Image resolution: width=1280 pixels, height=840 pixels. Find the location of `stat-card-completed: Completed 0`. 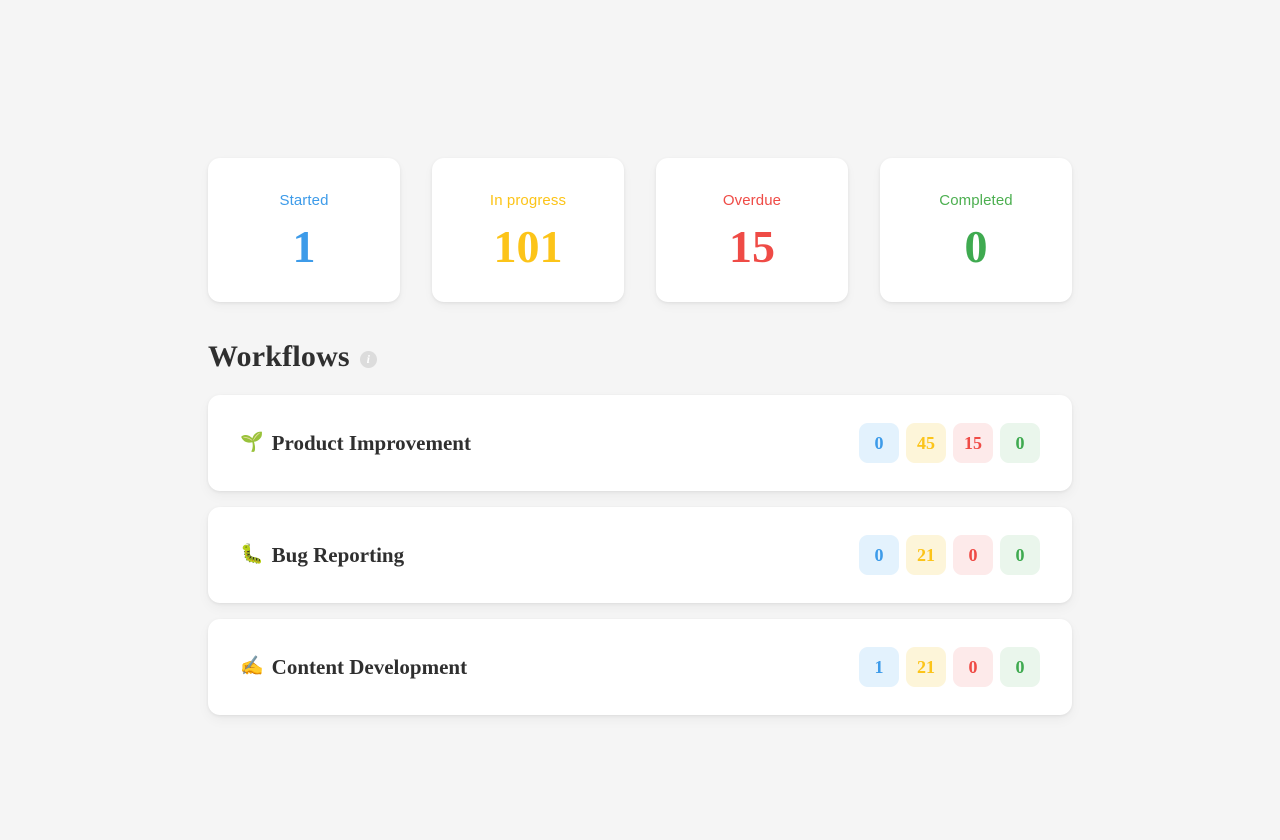

stat-card-completed: Completed 0 is located at coordinates (976, 230).